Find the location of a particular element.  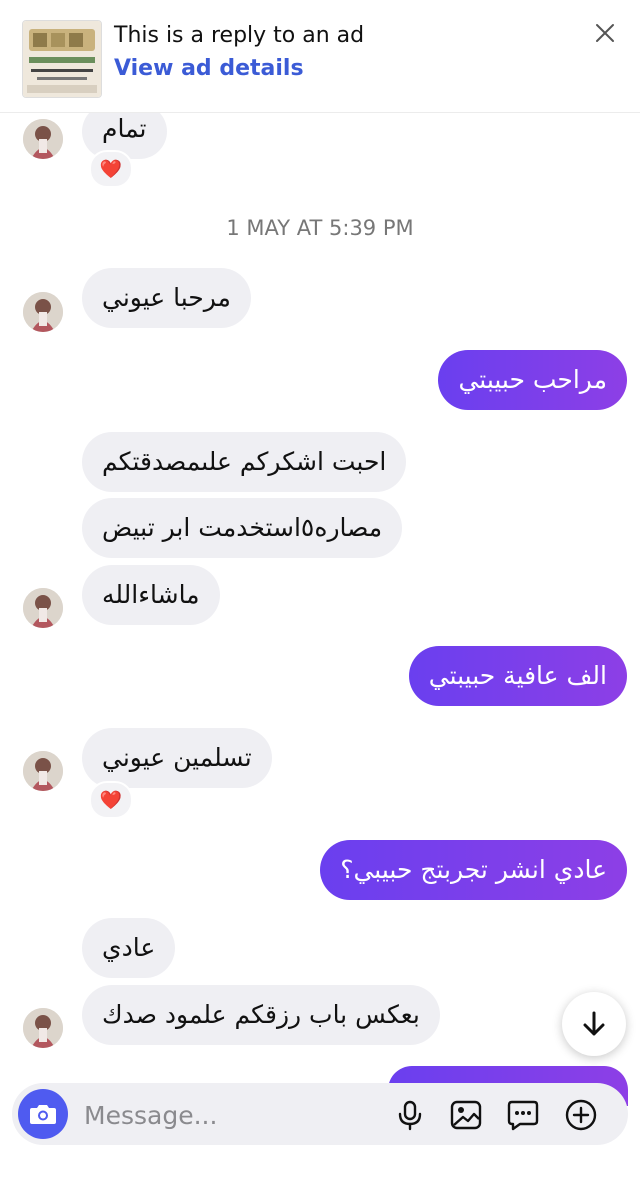

message-text: بعكس باب رزقكم علمود صدك is located at coordinates (261, 1014).